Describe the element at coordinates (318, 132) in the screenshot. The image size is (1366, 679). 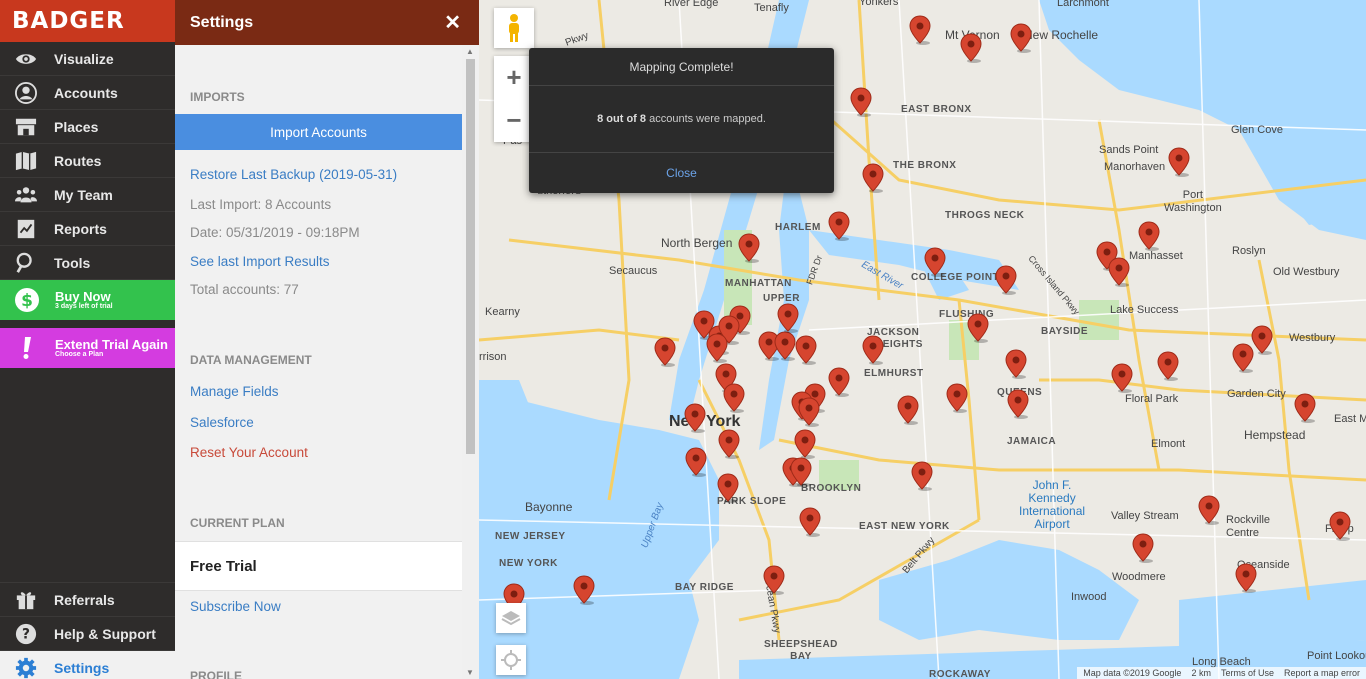
I see `import-accounts-button: Import Accounts` at that location.